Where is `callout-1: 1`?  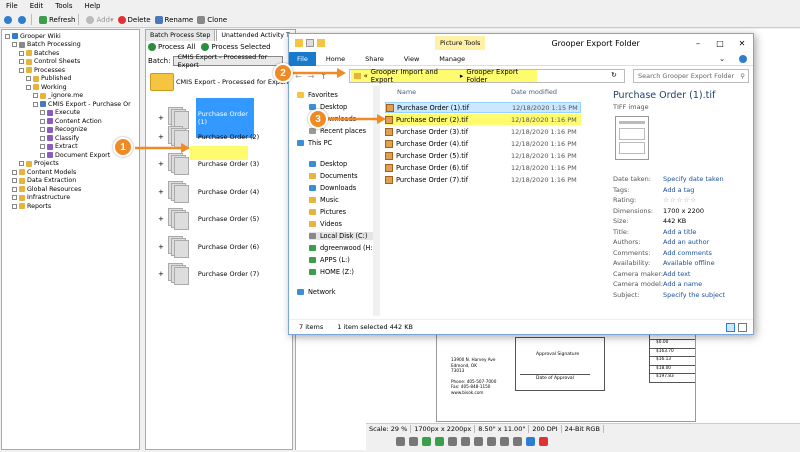 callout-1: 1 is located at coordinates (123, 147).